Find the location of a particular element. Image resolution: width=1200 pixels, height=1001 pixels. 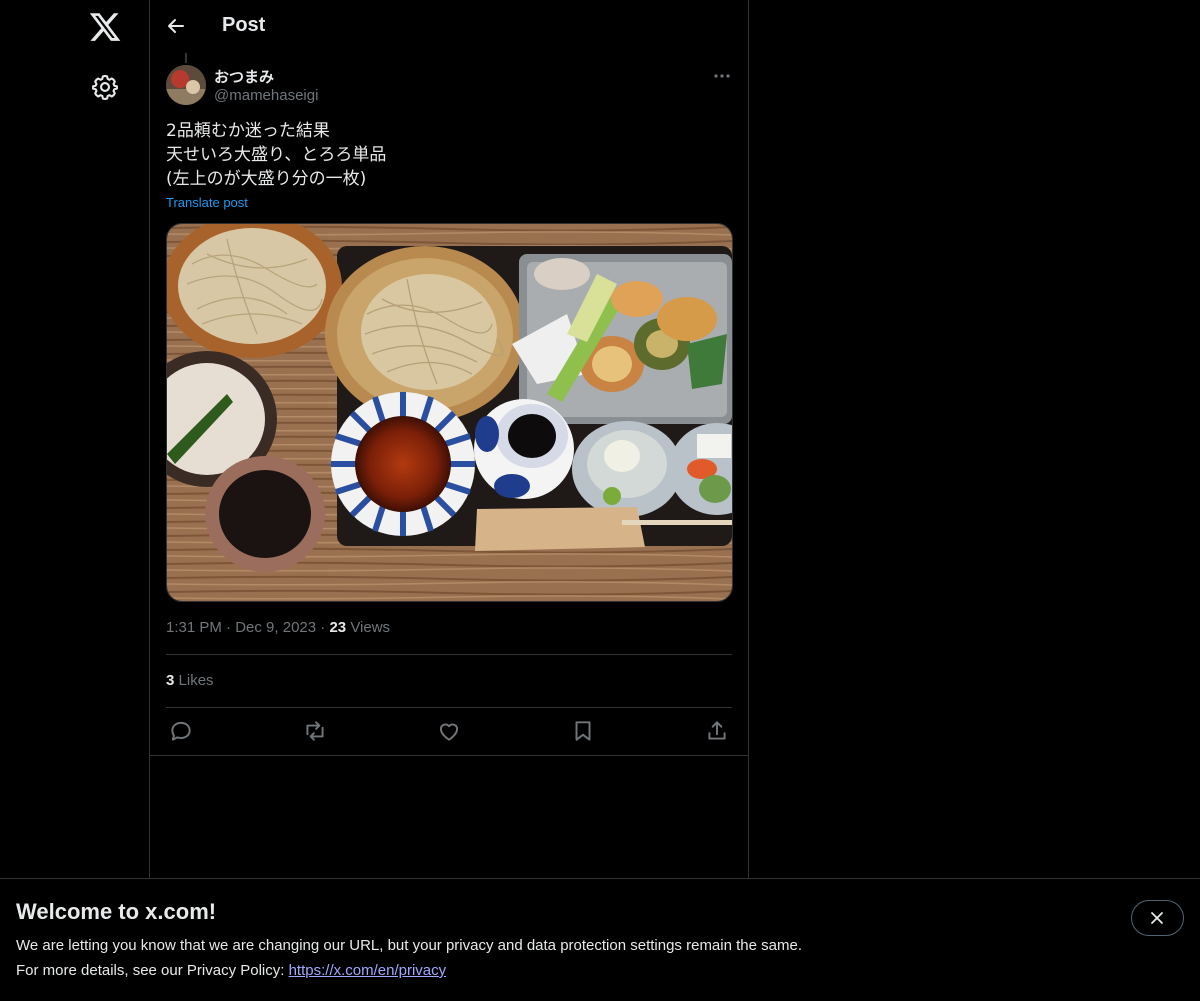

author-name: おつまみ is located at coordinates (244, 76).